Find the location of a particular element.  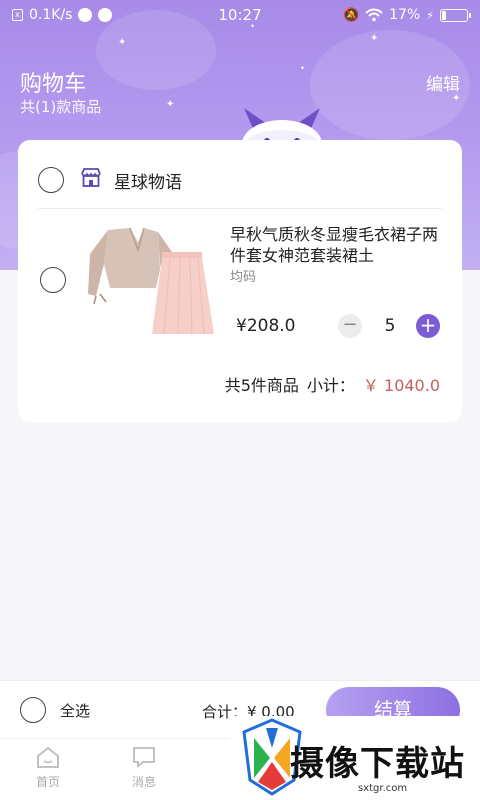

cloud-icon is located at coordinates (85, 15).